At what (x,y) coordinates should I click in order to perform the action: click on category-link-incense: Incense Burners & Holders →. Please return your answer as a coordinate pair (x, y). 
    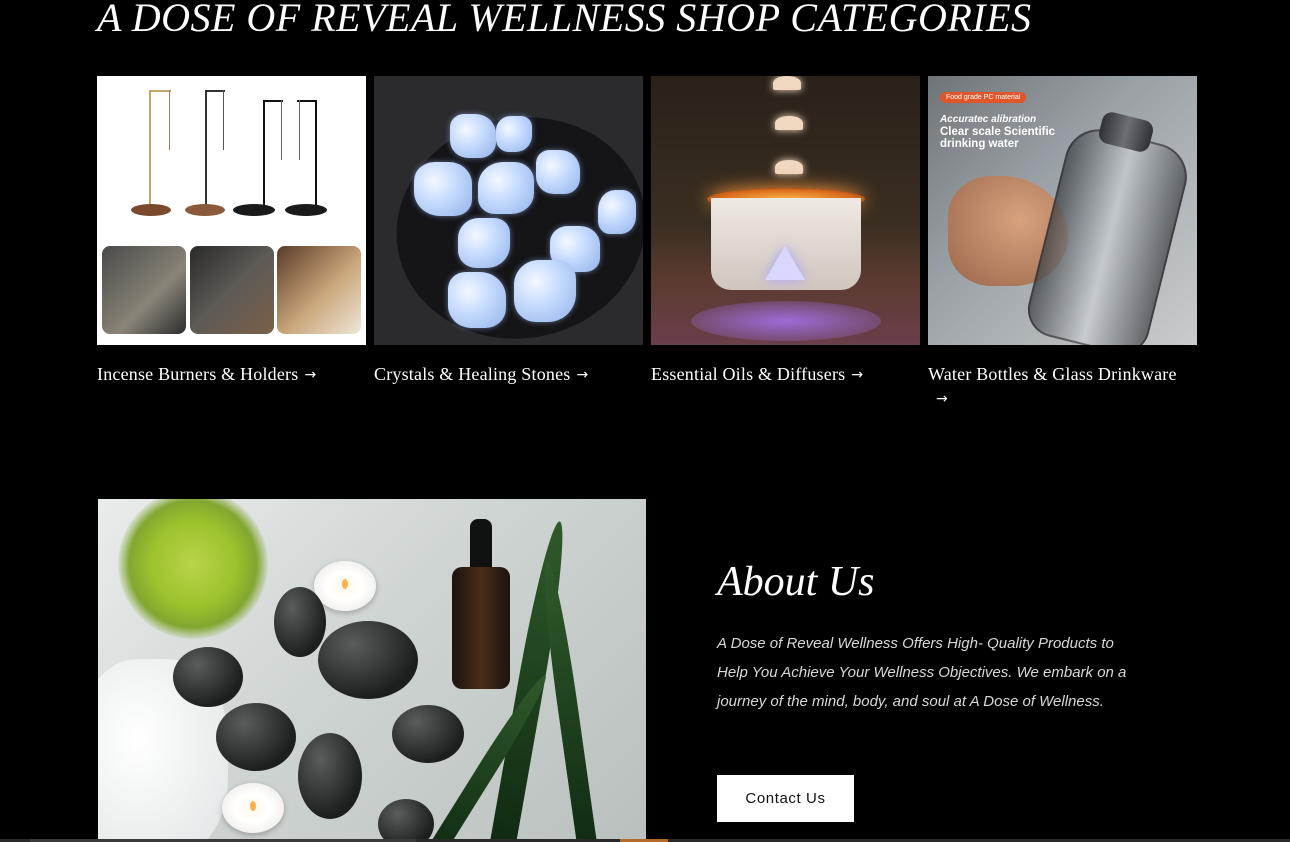
    Looking at the image, I should click on (231, 374).